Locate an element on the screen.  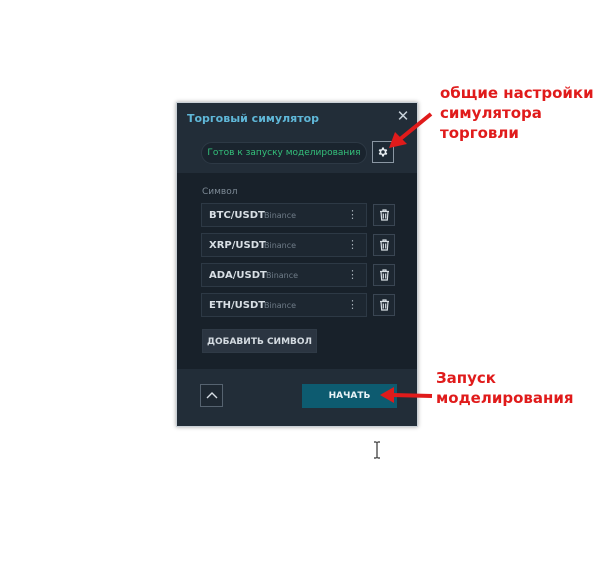
chevron-up-icon is located at coordinates (212, 395).